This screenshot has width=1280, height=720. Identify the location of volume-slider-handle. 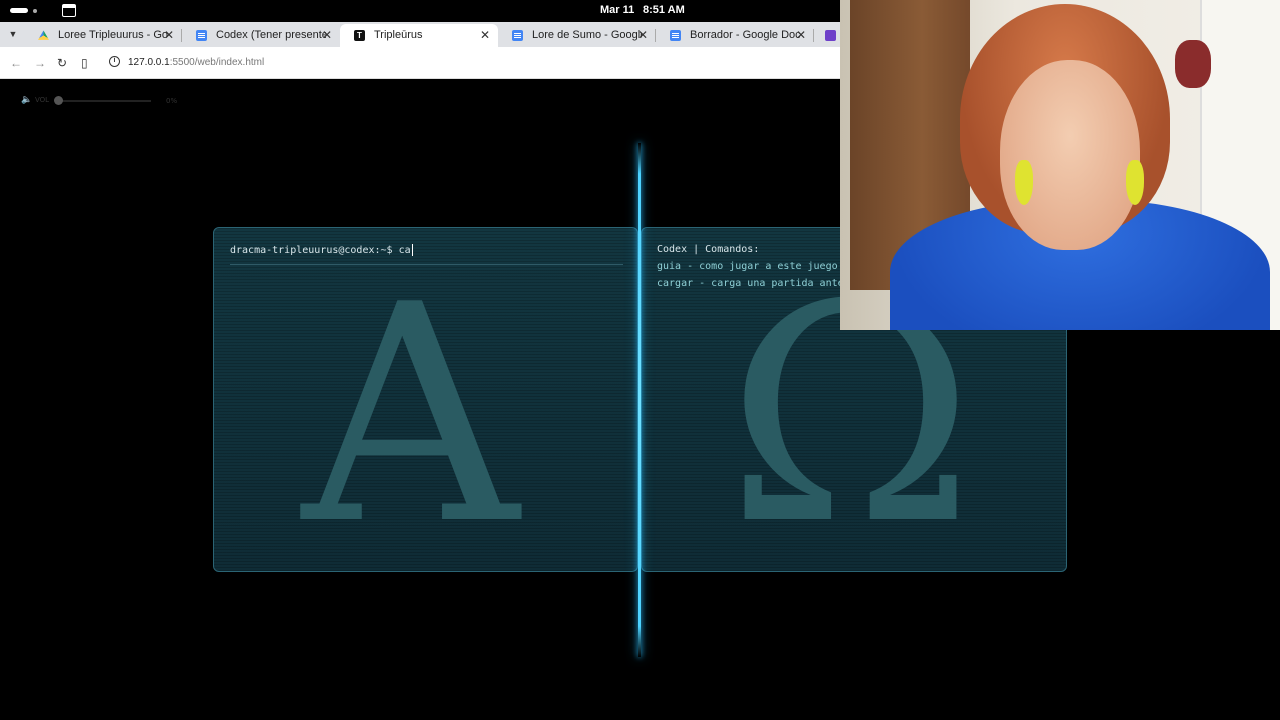
(58, 100).